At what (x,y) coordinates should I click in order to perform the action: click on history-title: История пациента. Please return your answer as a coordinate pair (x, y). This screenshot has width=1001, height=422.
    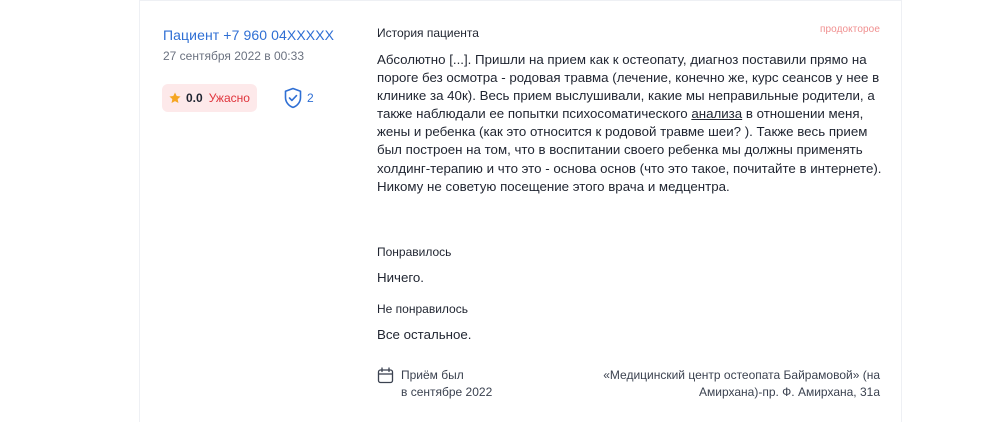
    Looking at the image, I should click on (428, 33).